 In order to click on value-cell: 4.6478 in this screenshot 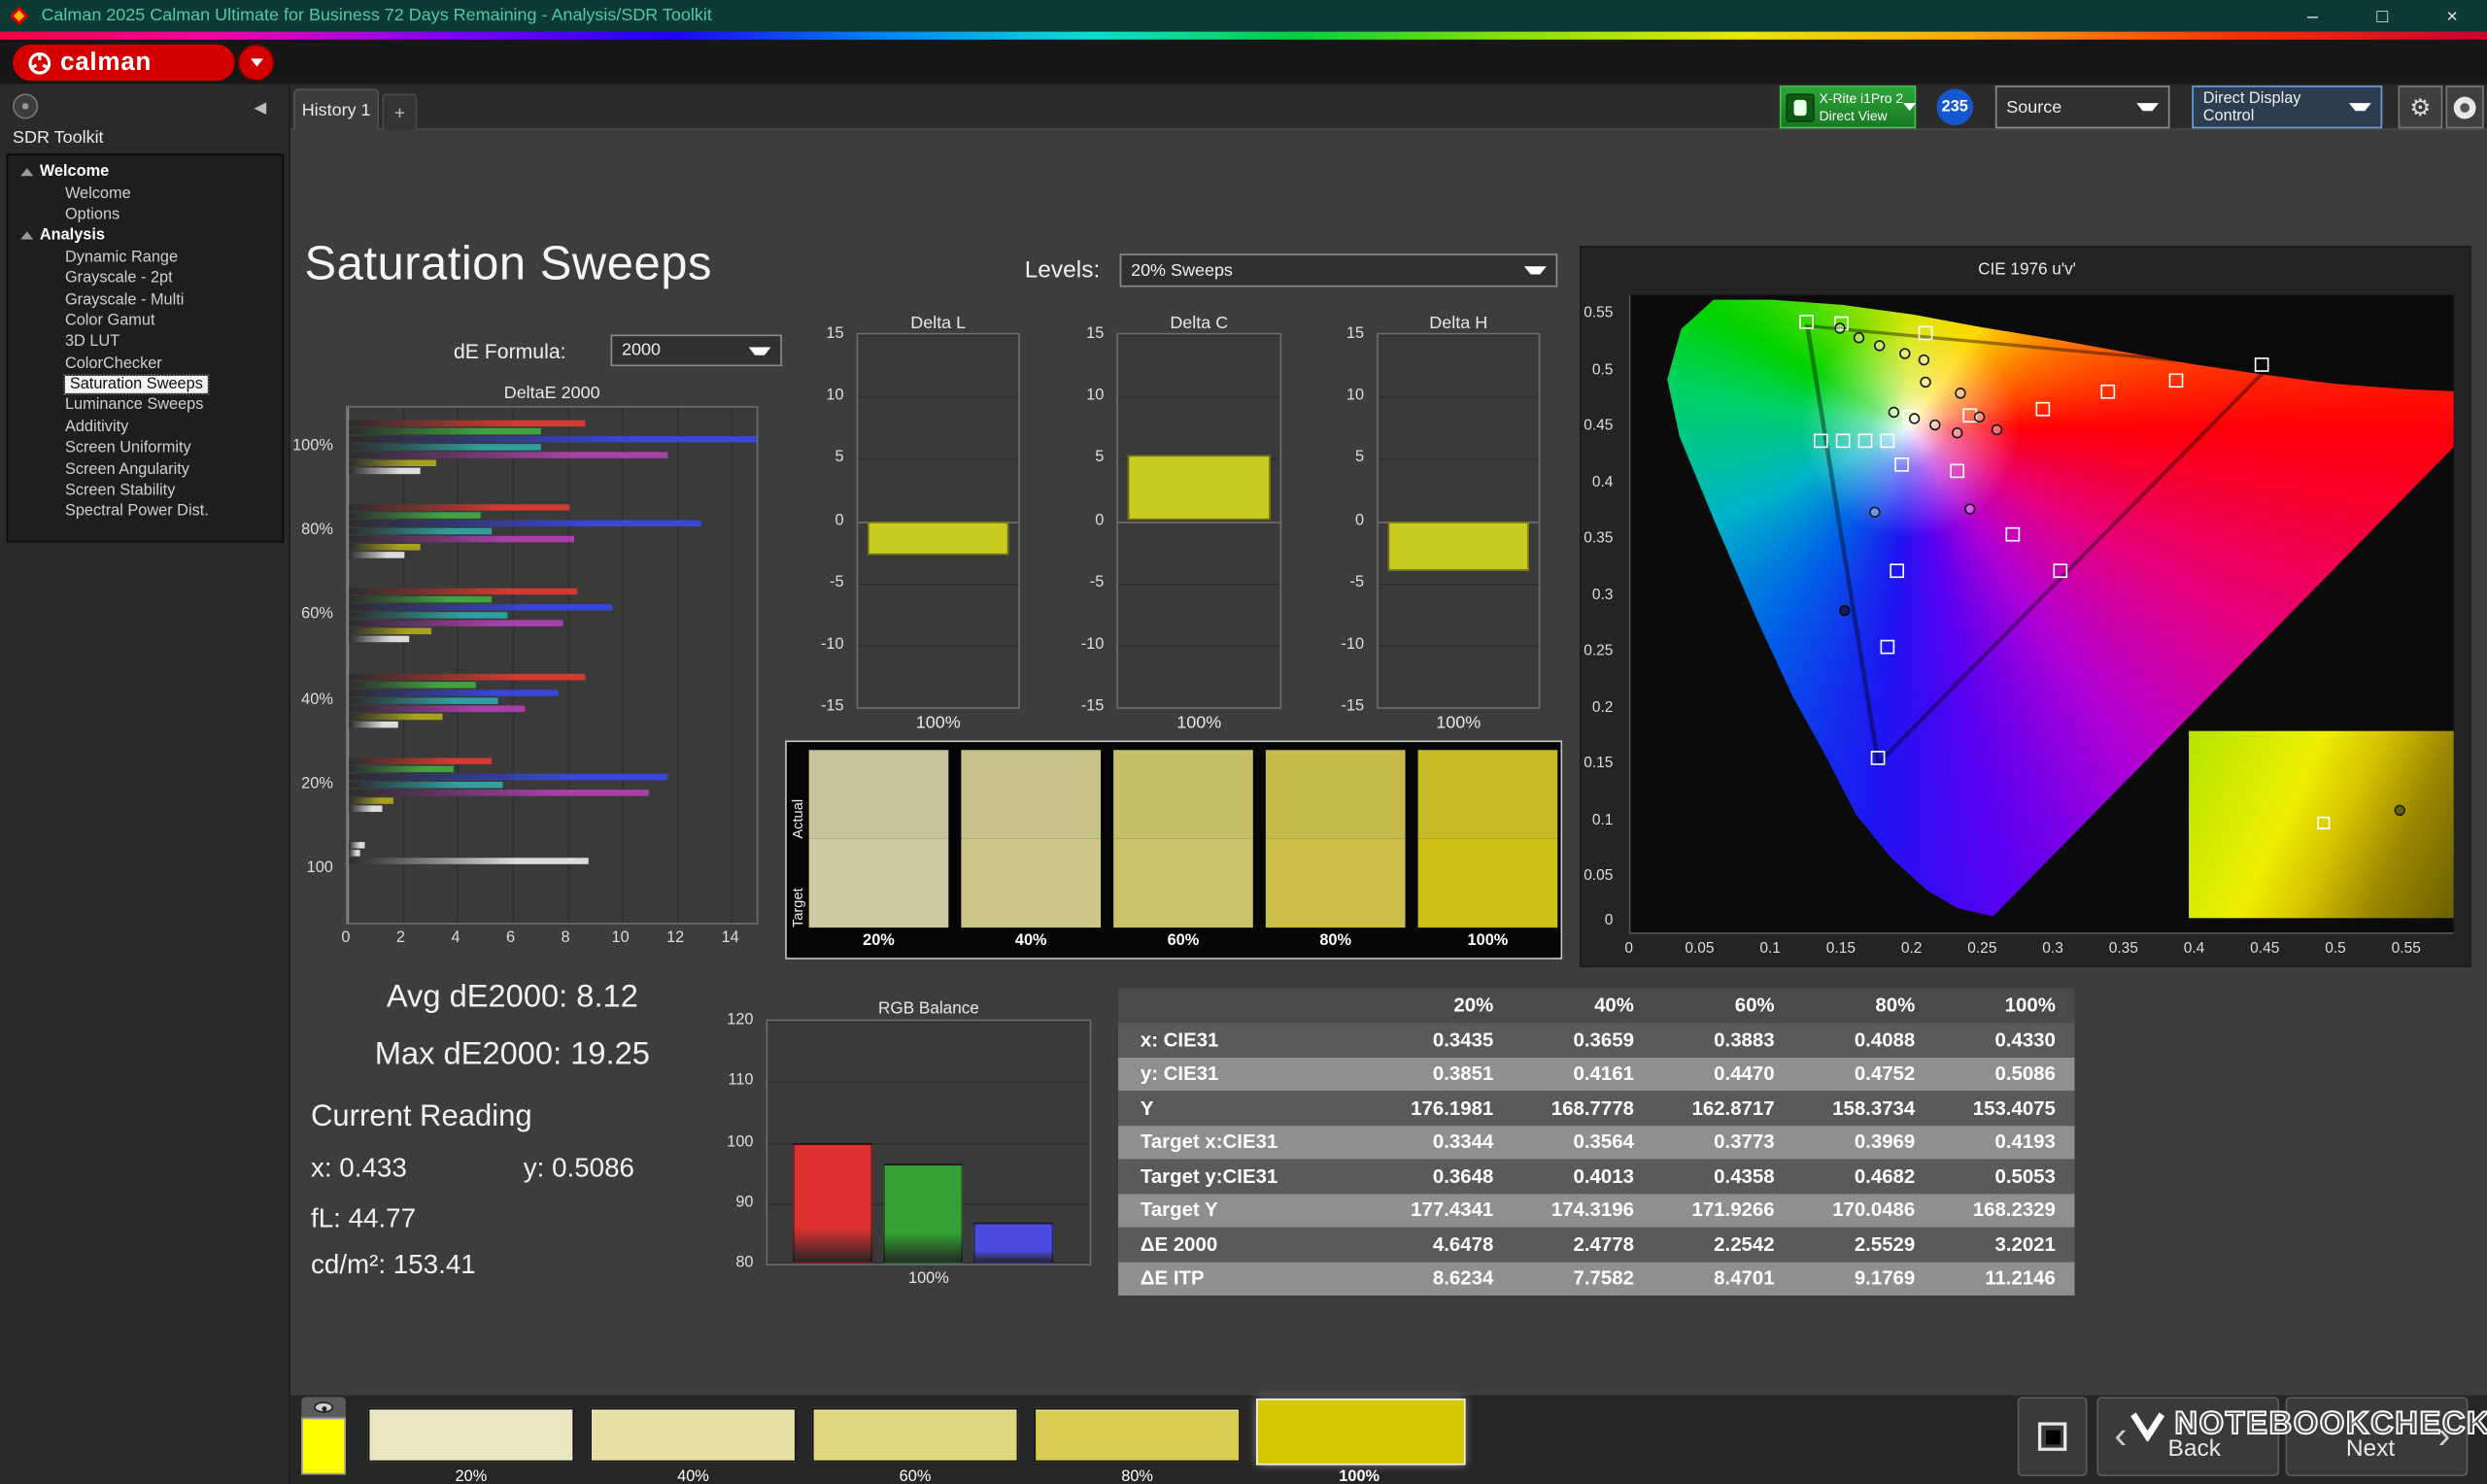, I will do `click(1463, 1244)`.